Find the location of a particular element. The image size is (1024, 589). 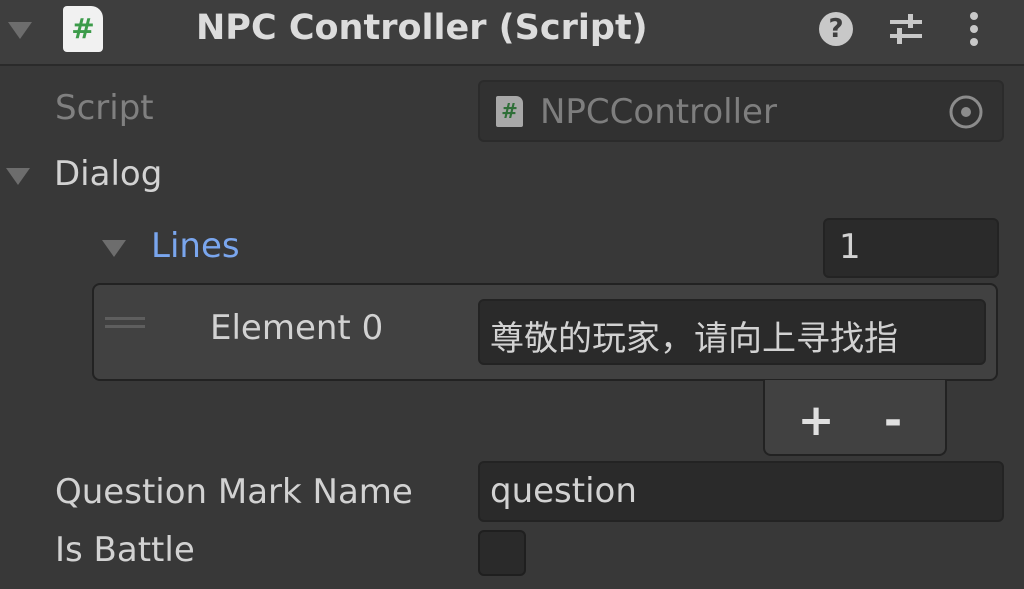

add-element-button: + is located at coordinates (816, 421).